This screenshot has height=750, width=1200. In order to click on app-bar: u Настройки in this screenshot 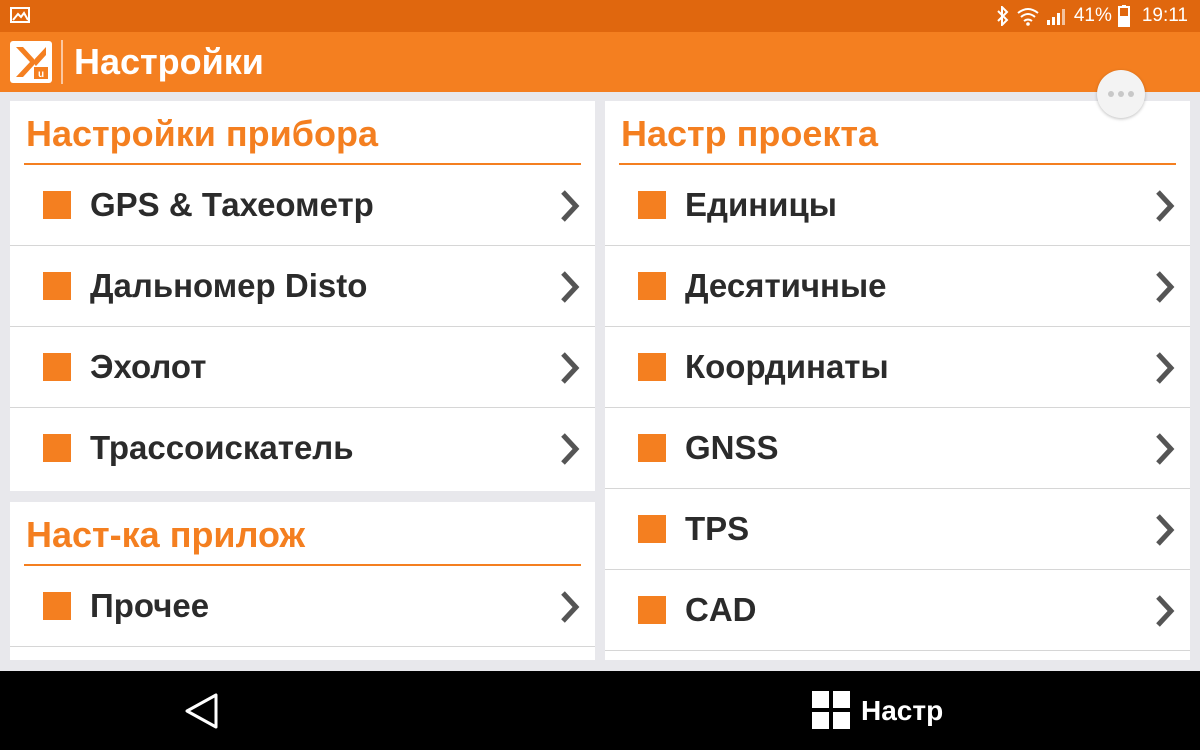, I will do `click(600, 62)`.